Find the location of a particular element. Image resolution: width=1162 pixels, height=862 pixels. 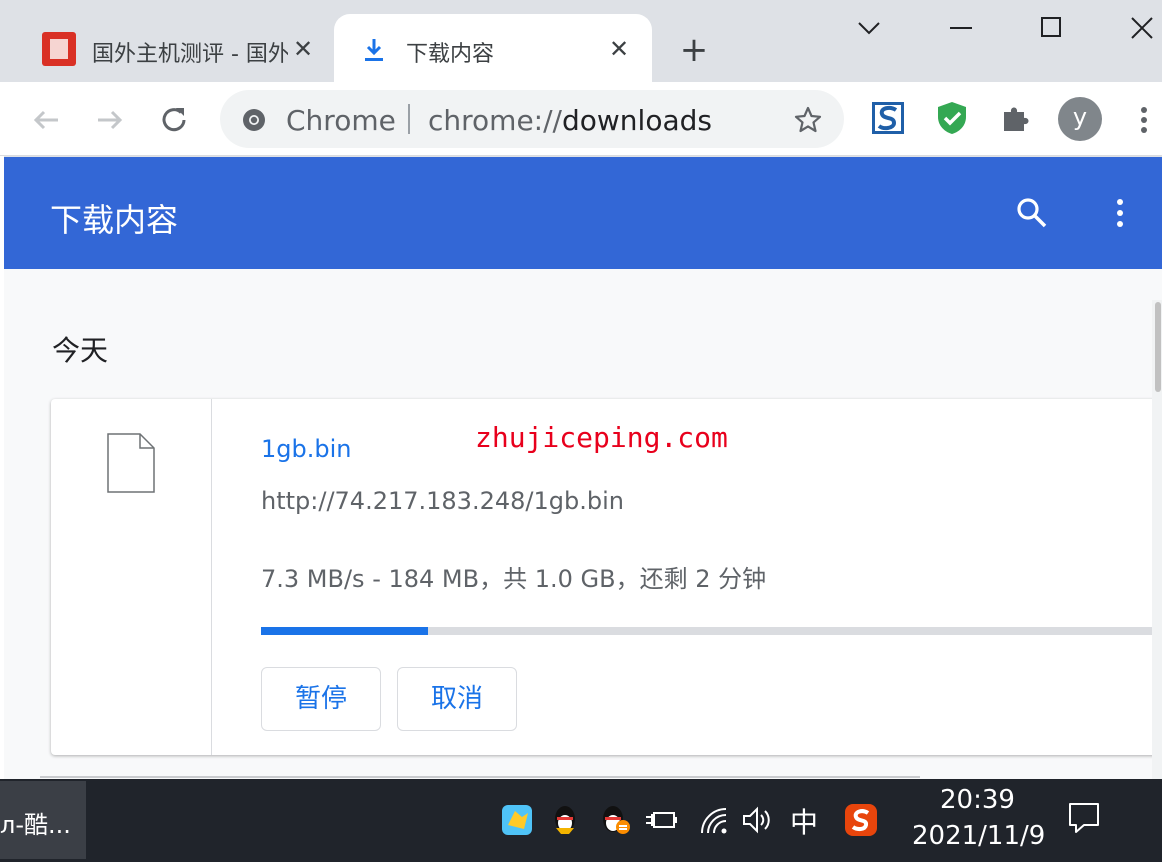

scrollbar-thumb is located at coordinates (1158, 347).